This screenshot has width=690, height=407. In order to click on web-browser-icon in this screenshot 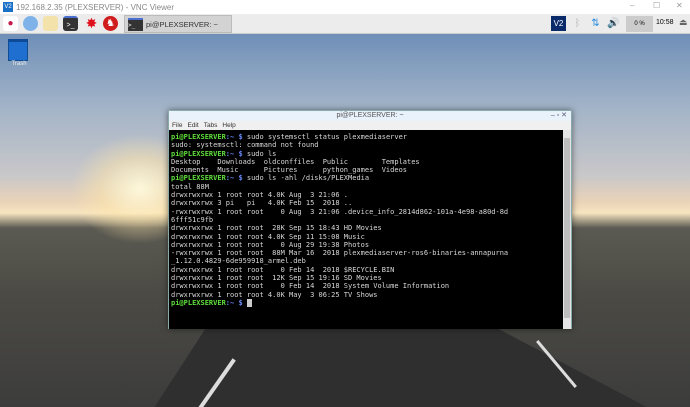, I will do `click(30, 23)`.